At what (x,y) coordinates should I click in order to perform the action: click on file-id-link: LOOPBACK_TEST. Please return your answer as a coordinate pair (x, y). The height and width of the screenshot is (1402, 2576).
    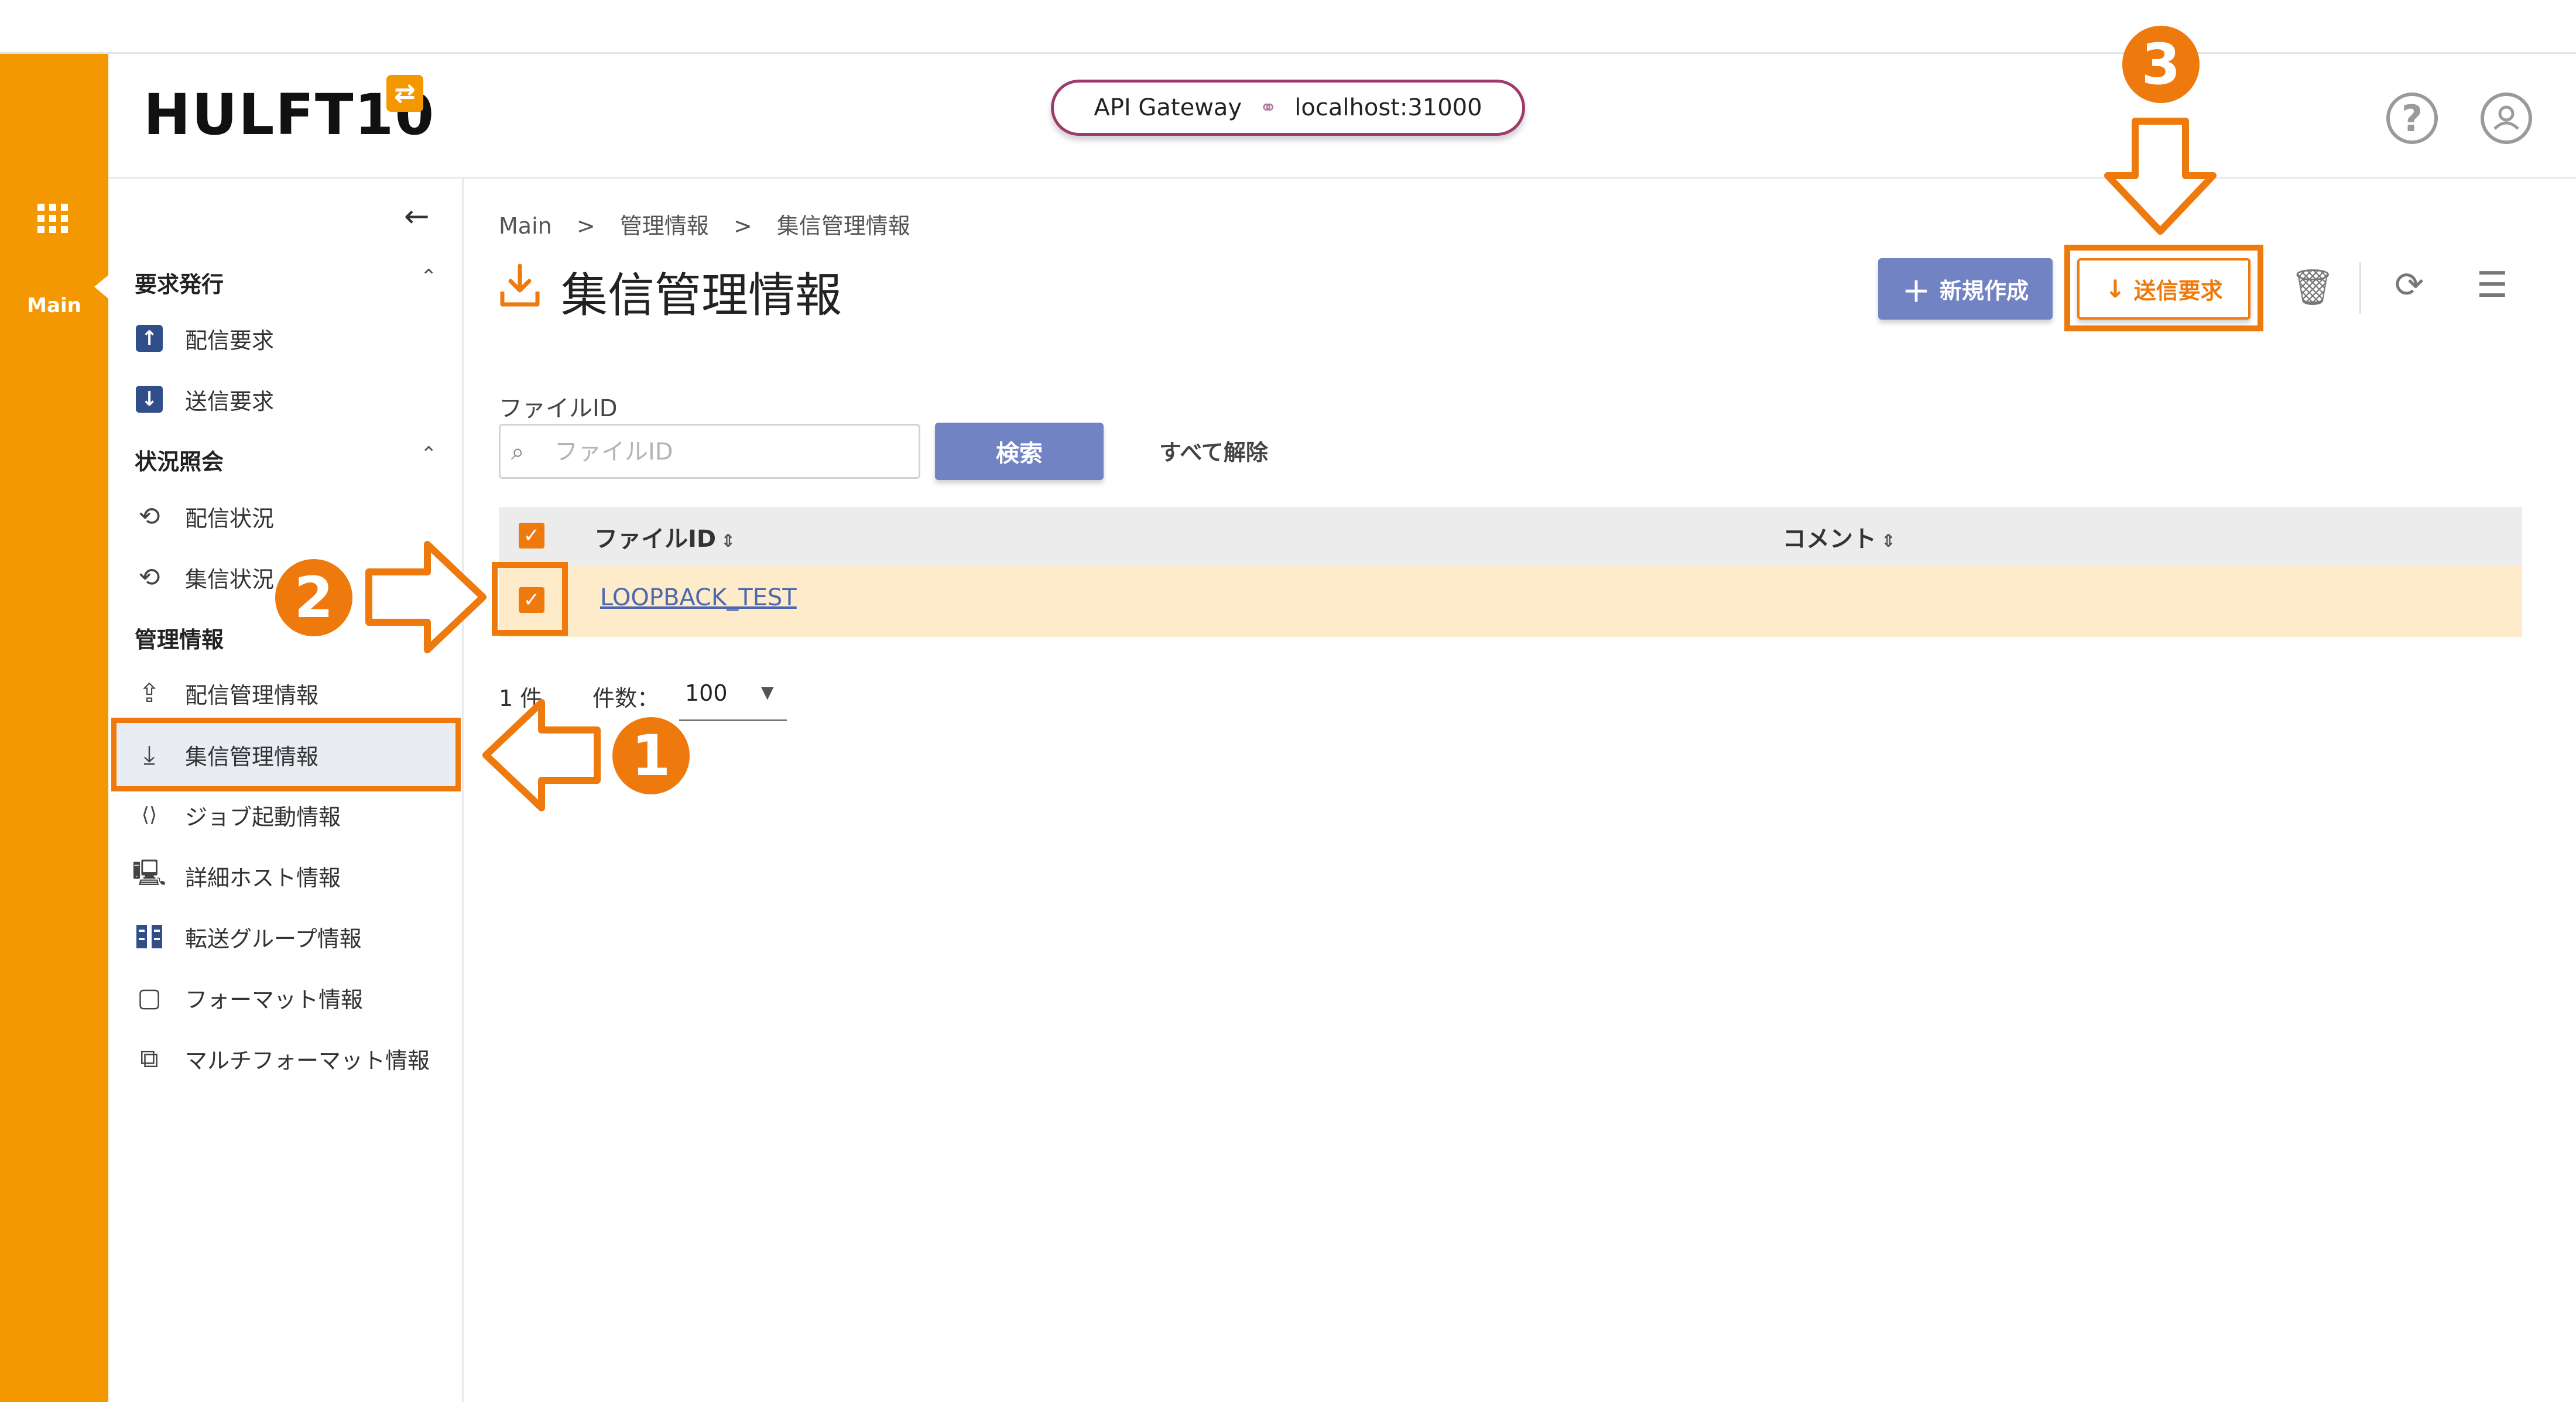
    Looking at the image, I should click on (698, 597).